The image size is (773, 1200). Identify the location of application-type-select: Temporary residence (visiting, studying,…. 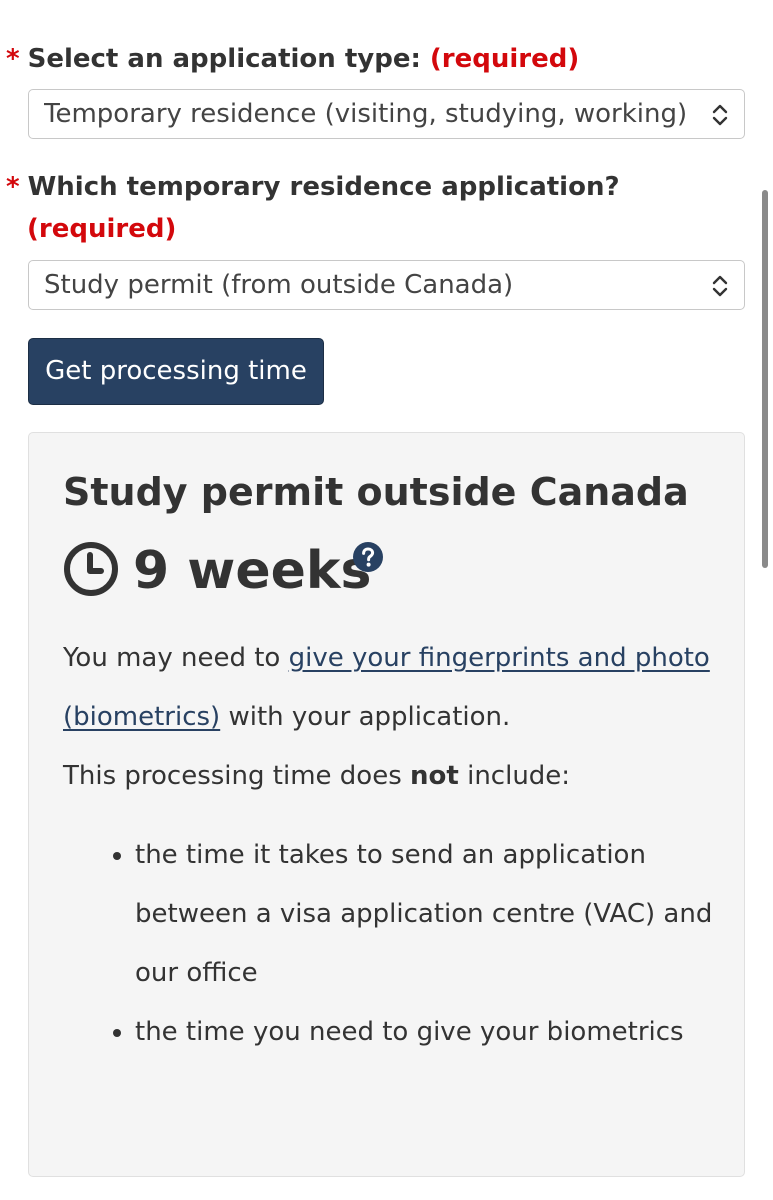
(386, 114).